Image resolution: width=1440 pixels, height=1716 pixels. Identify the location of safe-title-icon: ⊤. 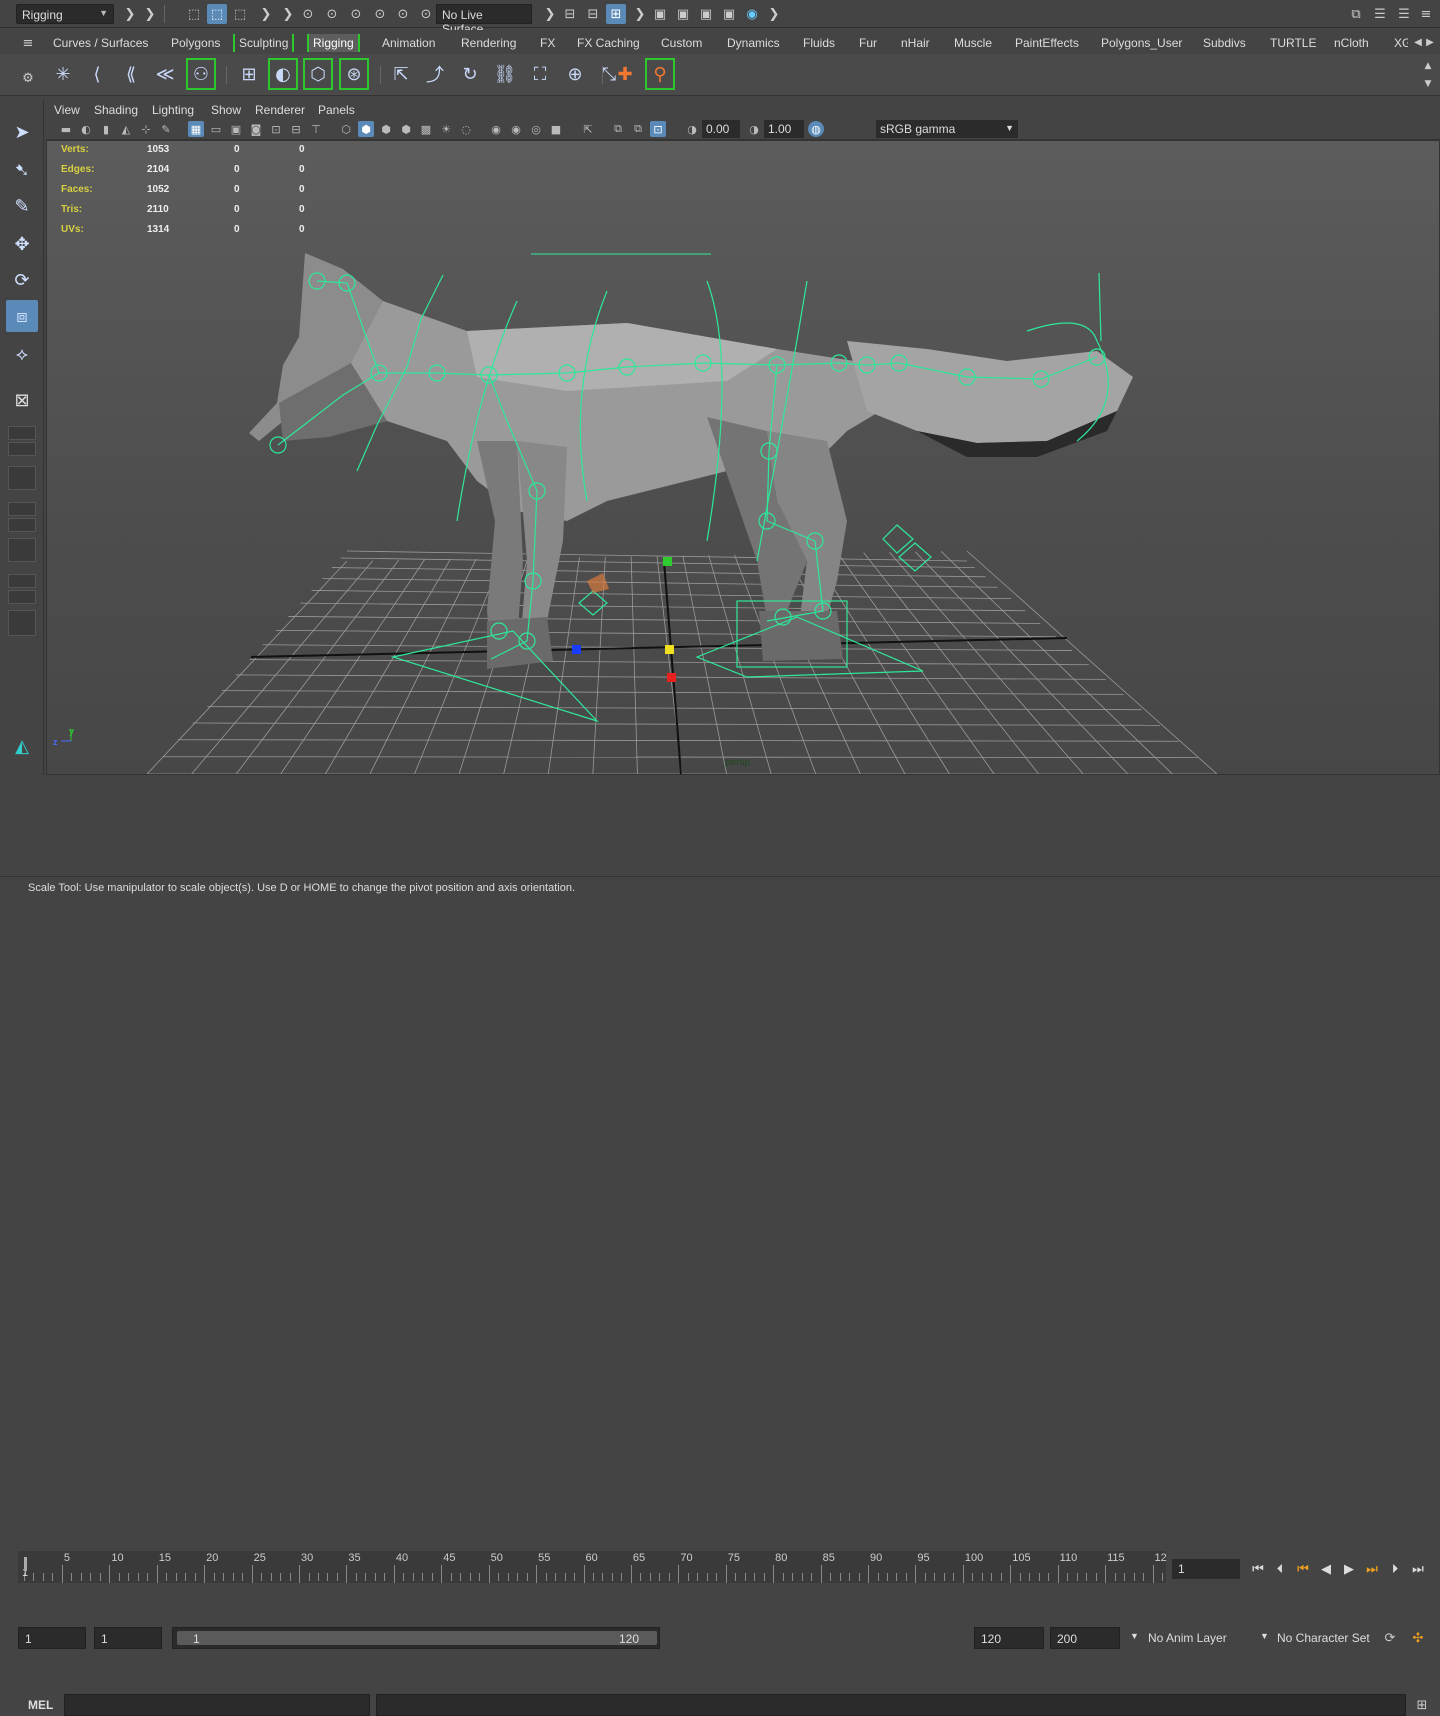
(316, 129).